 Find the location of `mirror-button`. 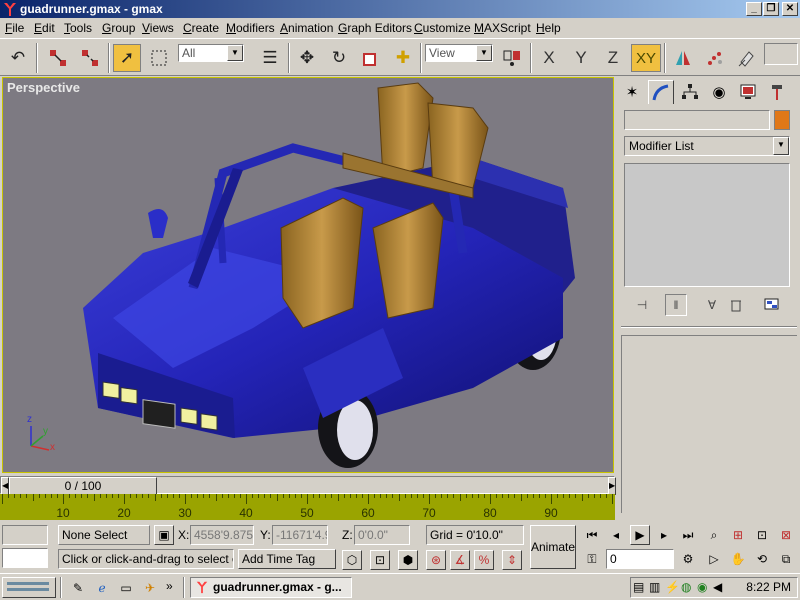

mirror-button is located at coordinates (683, 58).